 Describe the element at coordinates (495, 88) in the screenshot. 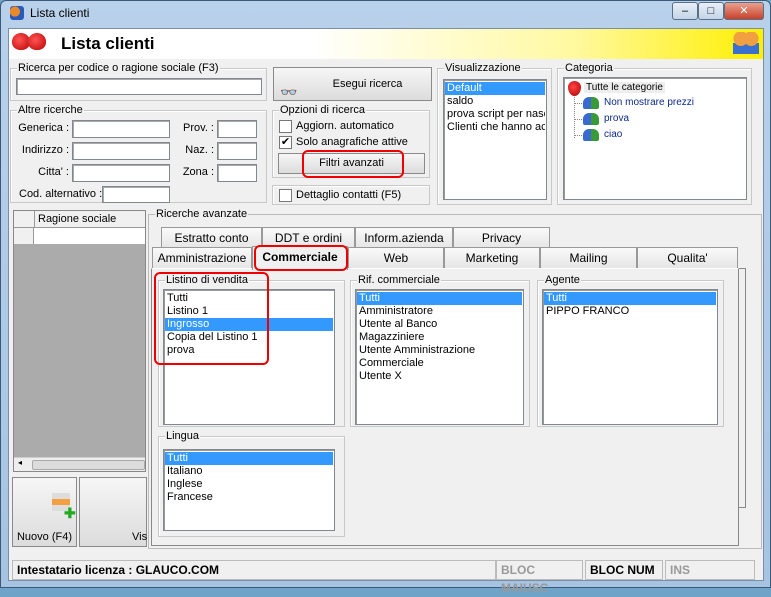

I see `list-item: Default` at that location.